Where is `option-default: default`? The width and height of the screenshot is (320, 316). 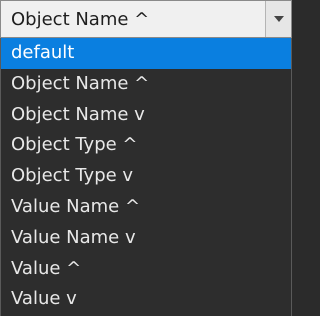 option-default: default is located at coordinates (146, 53).